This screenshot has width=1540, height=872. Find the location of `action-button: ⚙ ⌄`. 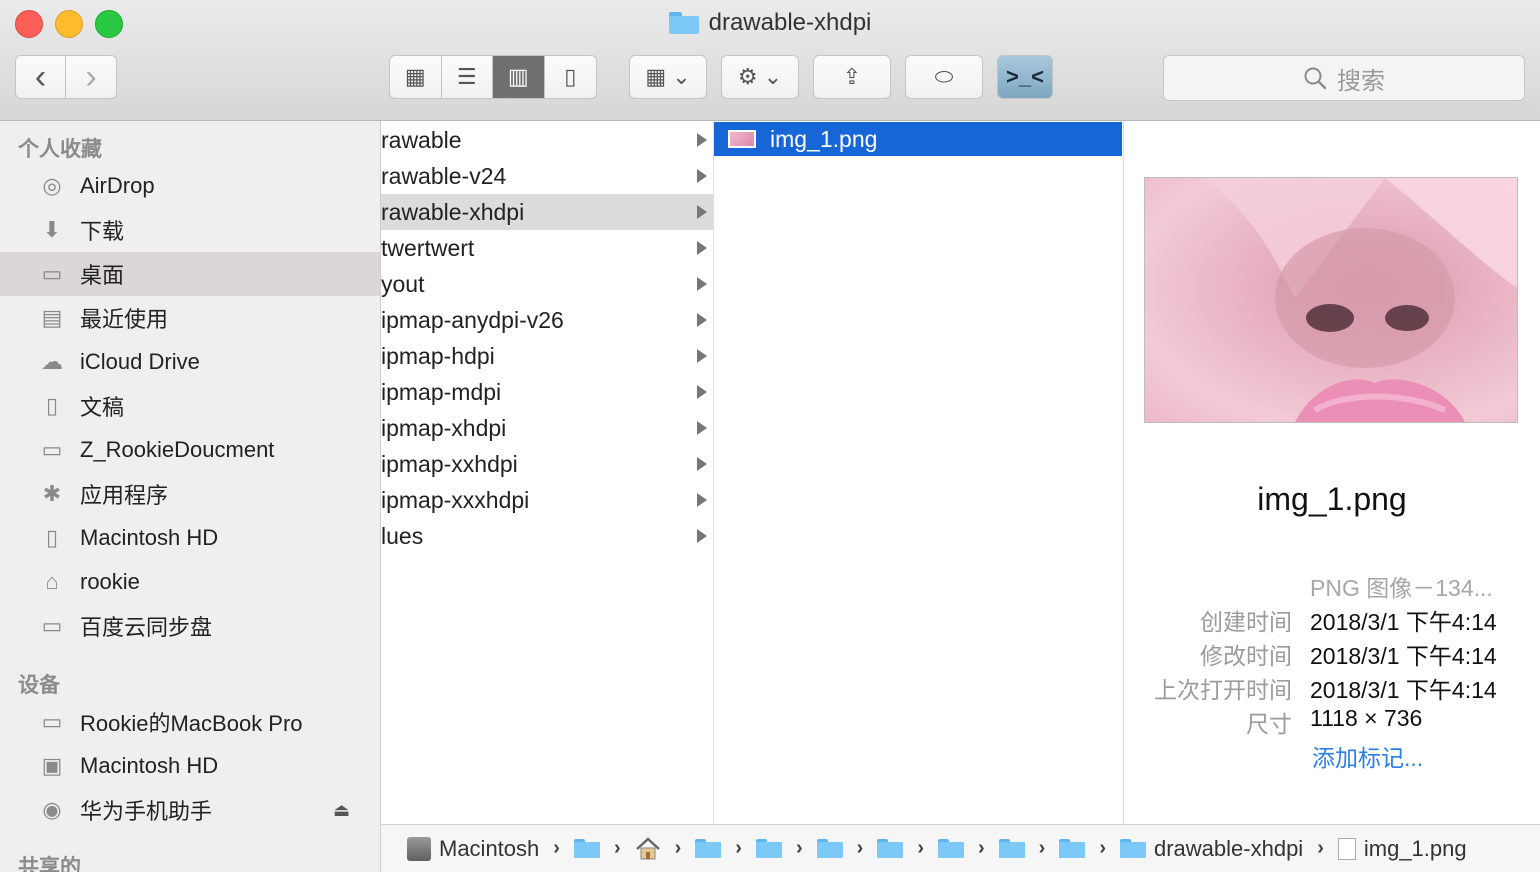

action-button: ⚙ ⌄ is located at coordinates (760, 77).